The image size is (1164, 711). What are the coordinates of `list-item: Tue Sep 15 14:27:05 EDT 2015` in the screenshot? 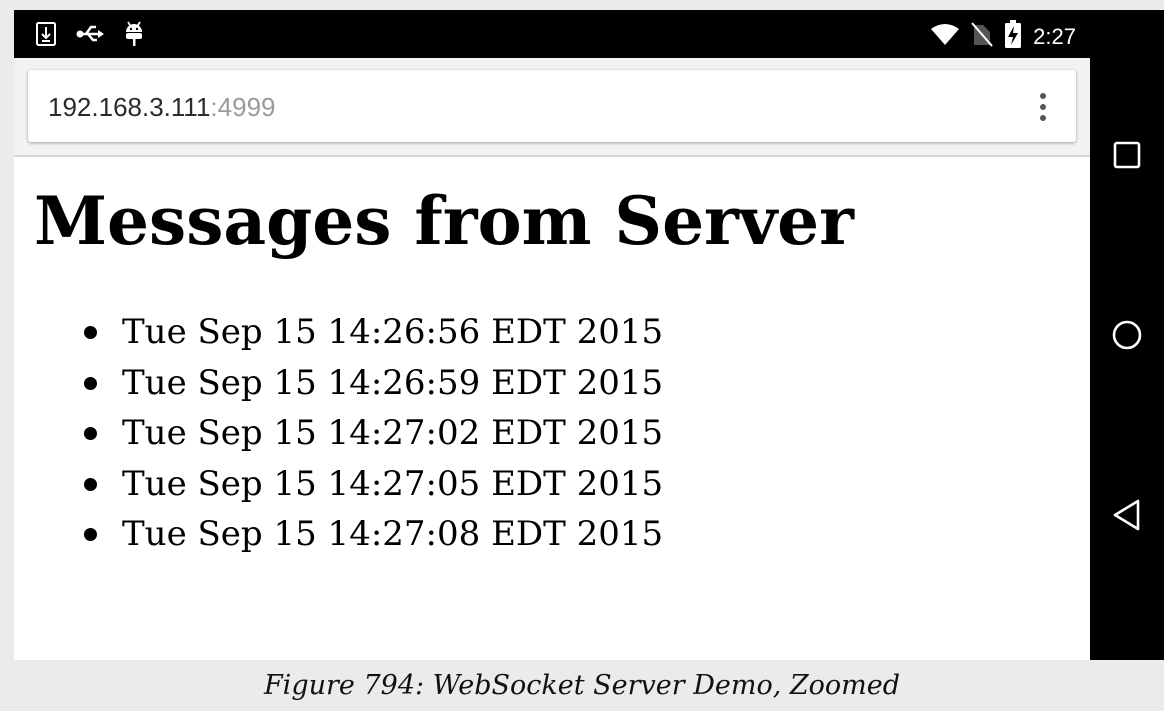 It's located at (338, 484).